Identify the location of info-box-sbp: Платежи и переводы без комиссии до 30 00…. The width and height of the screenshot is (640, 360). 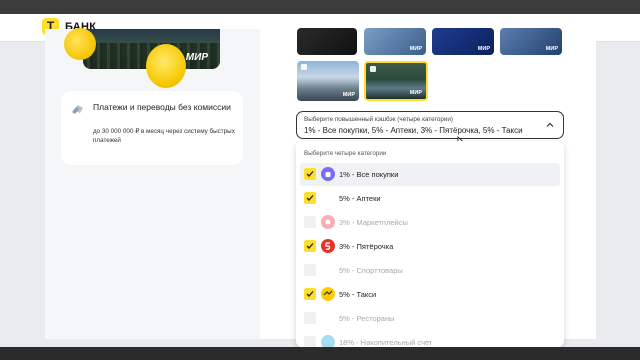
(152, 128).